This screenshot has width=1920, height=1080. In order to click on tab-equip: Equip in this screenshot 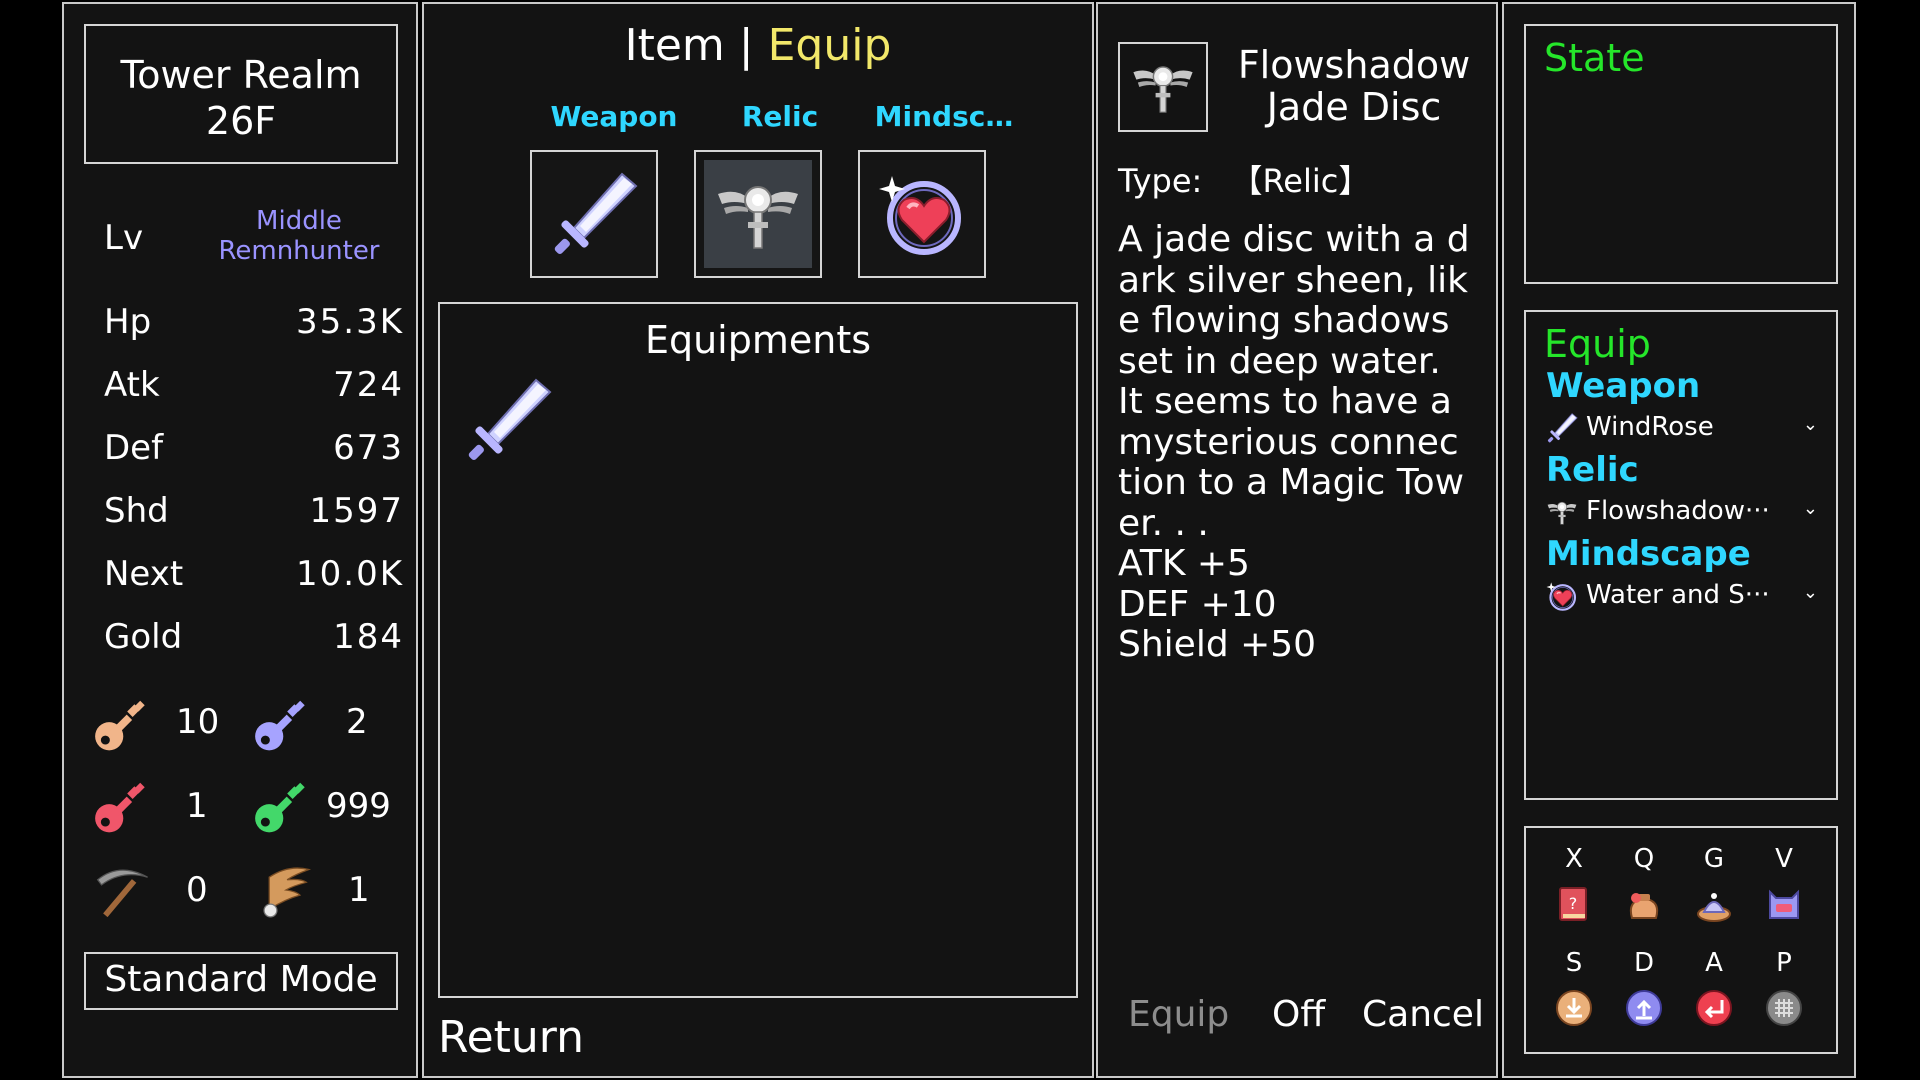, I will do `click(830, 45)`.